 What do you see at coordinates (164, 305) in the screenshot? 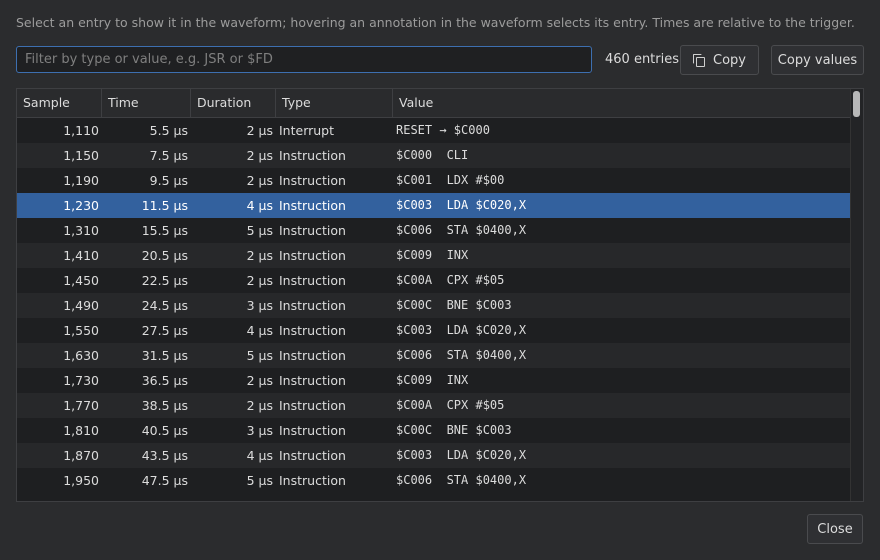
I see `cell-time: 24.5 µs` at bounding box center [164, 305].